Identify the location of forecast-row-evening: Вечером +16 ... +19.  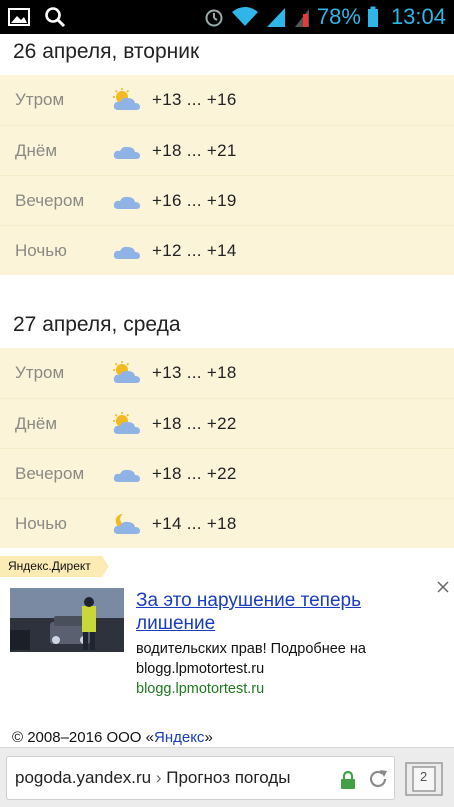
(227, 200).